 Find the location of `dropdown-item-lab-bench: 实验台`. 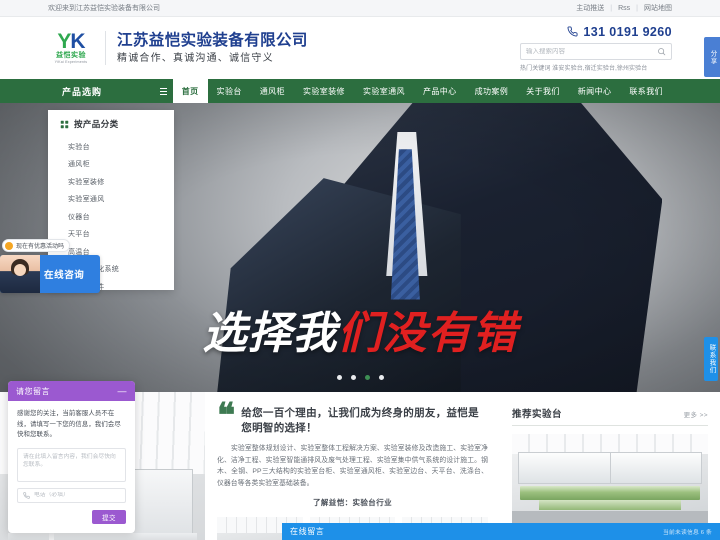

dropdown-item-lab-bench: 实验台 is located at coordinates (111, 147).